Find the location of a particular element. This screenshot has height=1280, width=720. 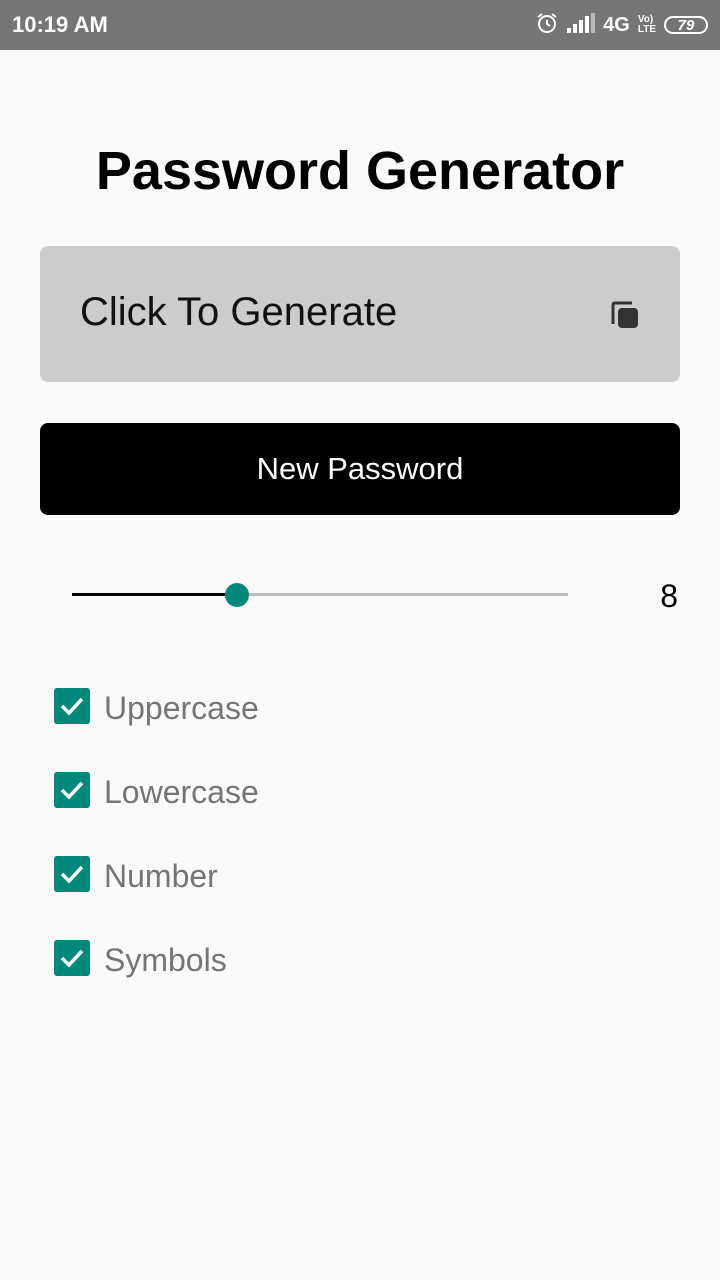

status-icons: 4G Vo) LTE 79 is located at coordinates (621, 25).